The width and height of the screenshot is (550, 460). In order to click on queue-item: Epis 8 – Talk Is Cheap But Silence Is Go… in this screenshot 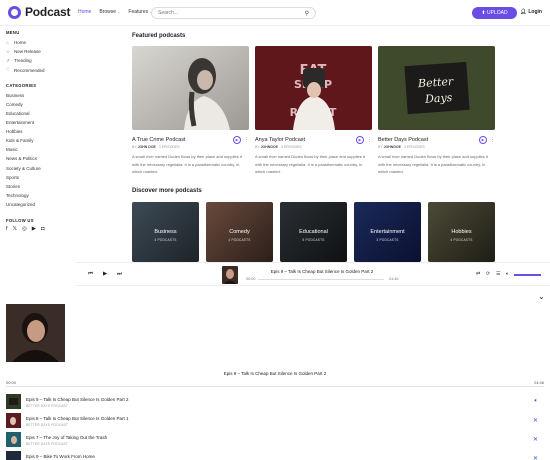, I will do `click(274, 421)`.